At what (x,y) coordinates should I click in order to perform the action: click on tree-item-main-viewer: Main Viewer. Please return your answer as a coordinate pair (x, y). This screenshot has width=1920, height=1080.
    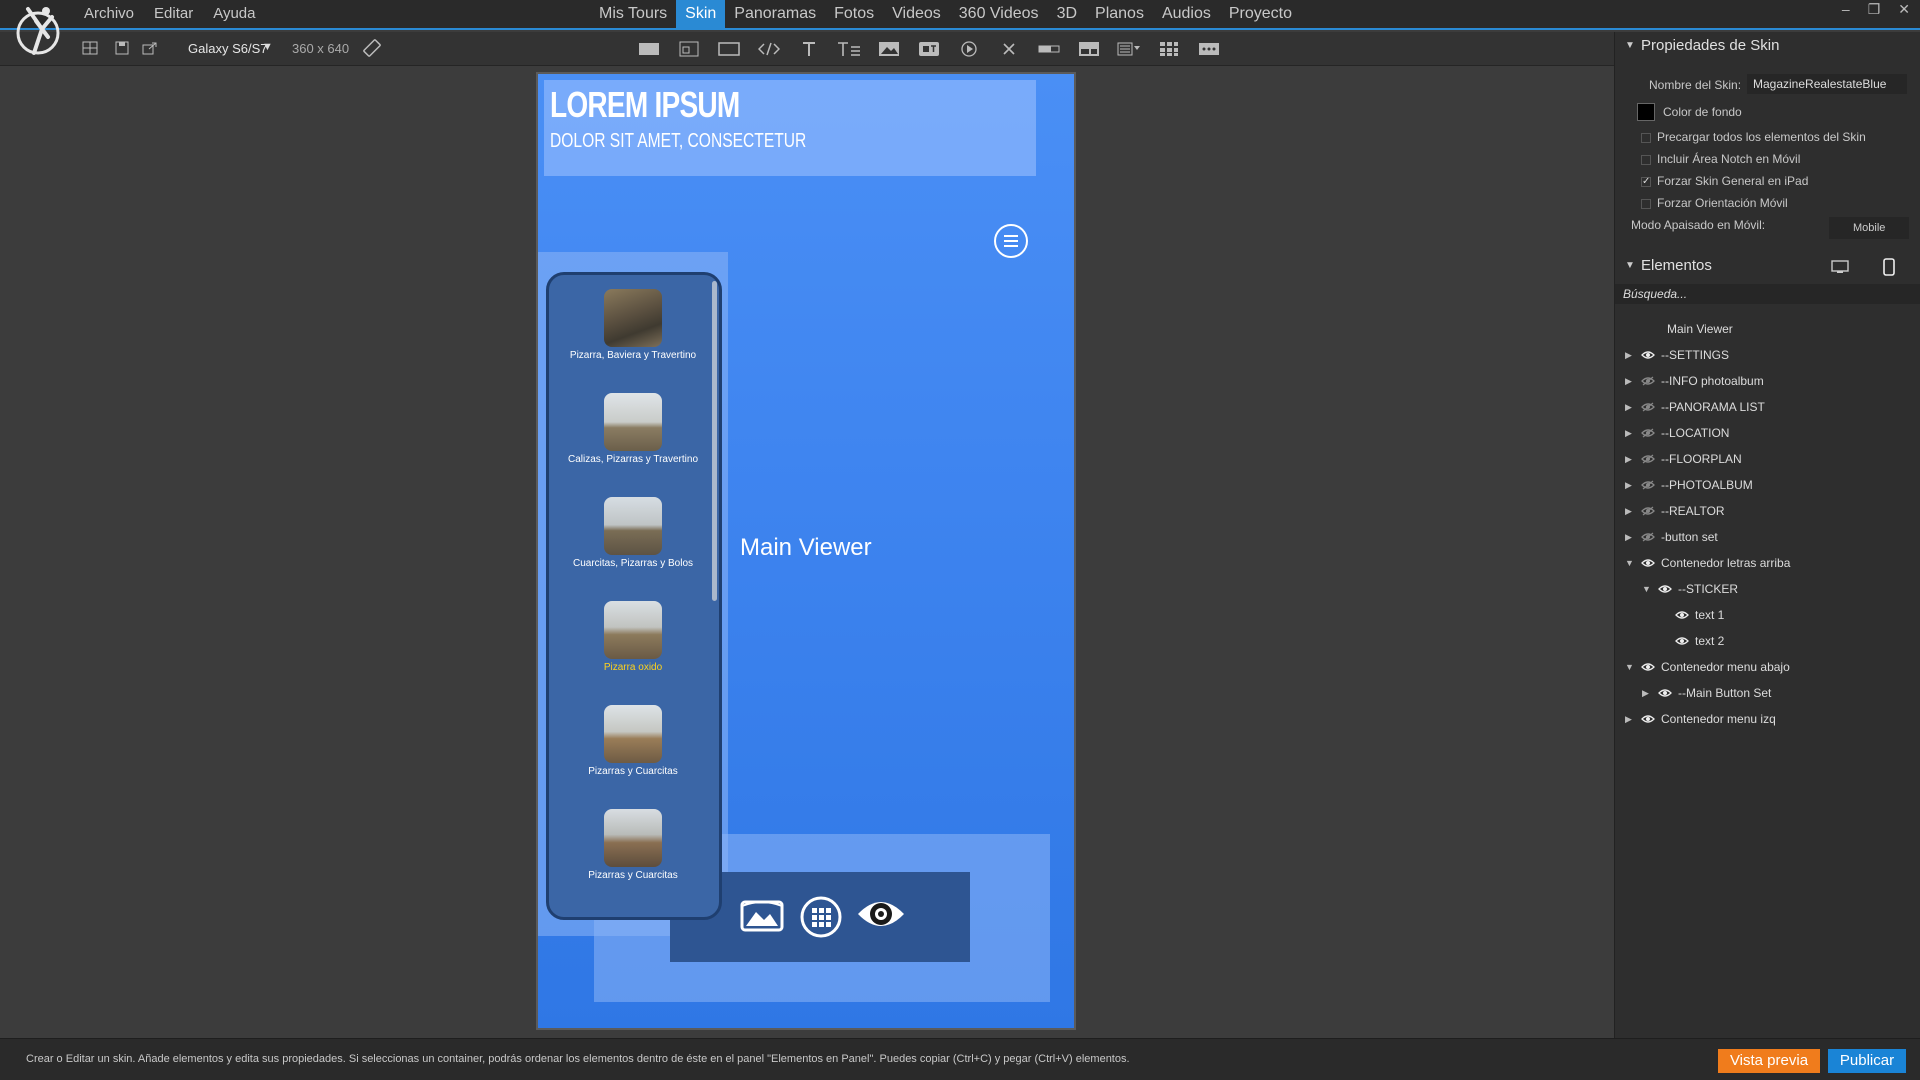
    Looking at the image, I should click on (1767, 329).